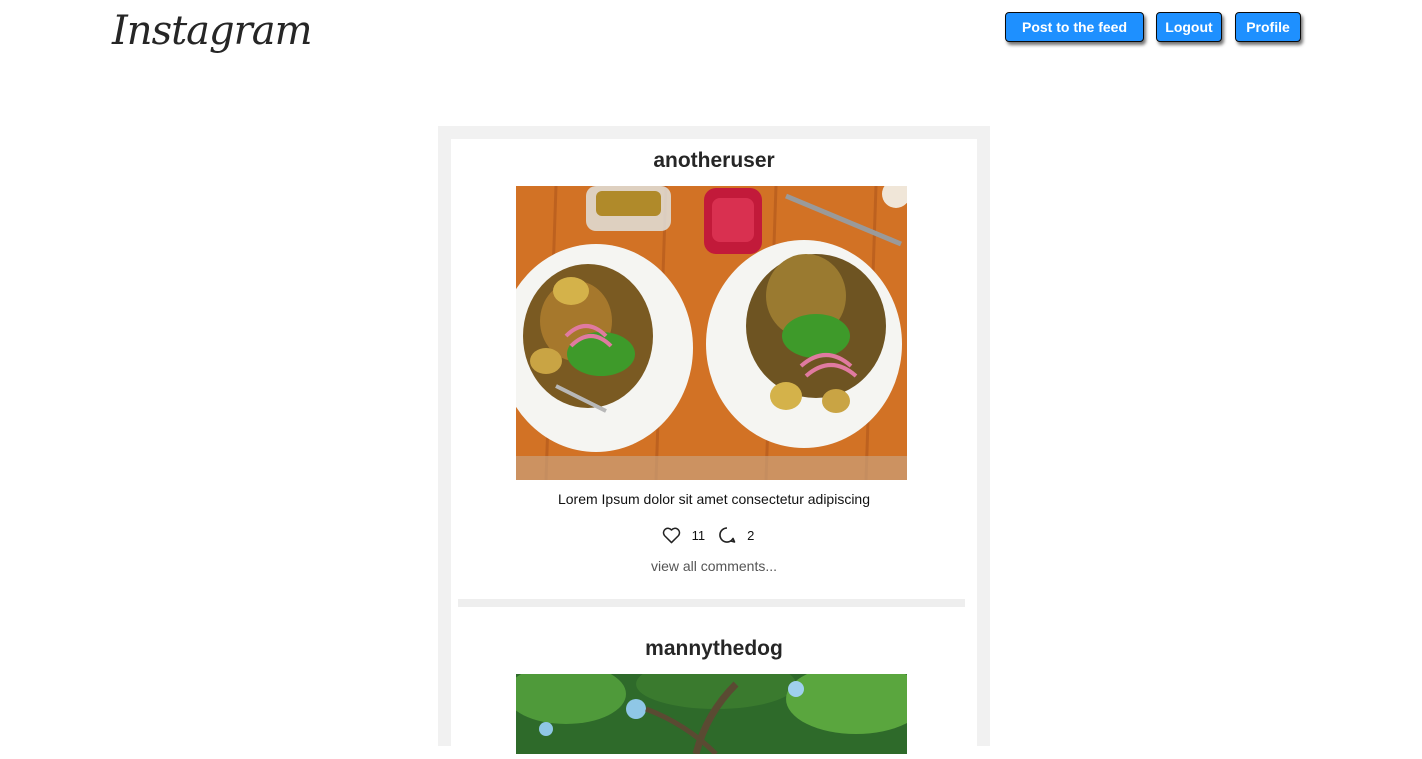  I want to click on logout-button: Logout, so click(1189, 27).